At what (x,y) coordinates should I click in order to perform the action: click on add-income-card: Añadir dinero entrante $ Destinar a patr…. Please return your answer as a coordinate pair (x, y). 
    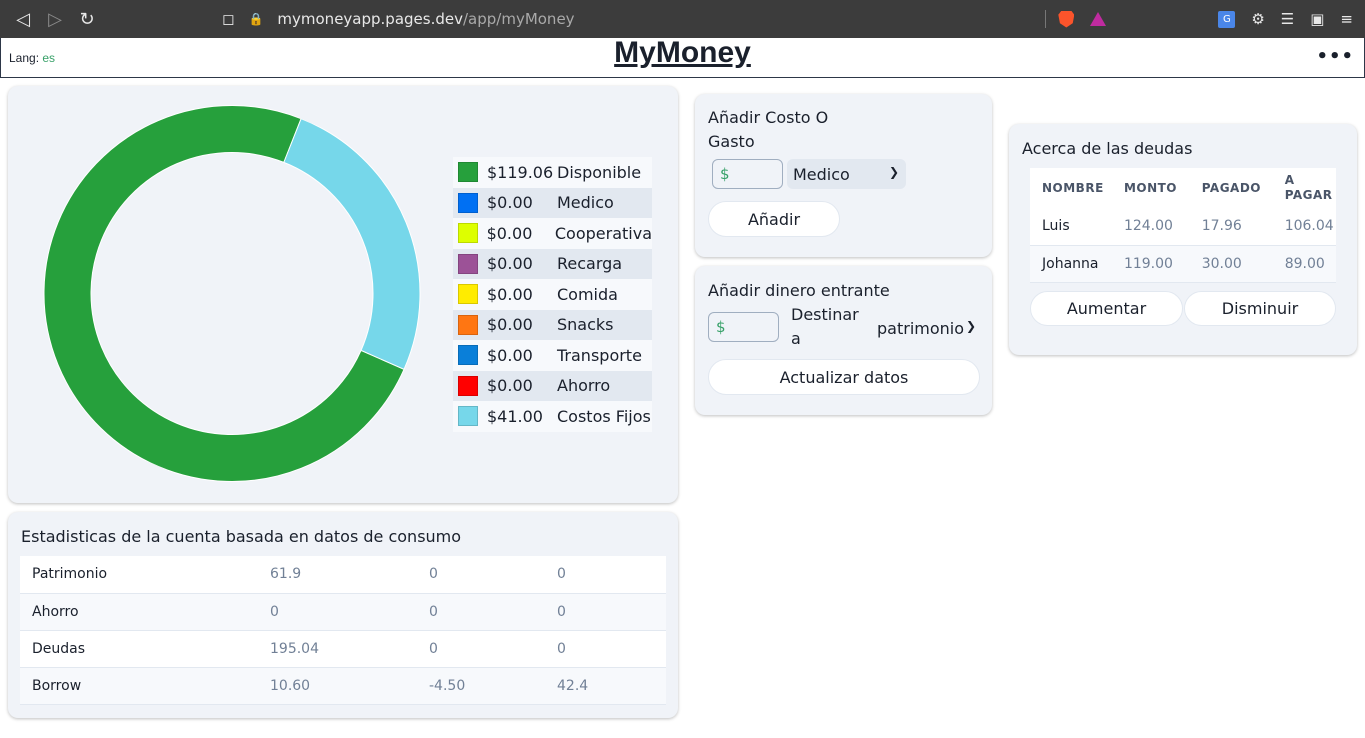
    Looking at the image, I should click on (843, 340).